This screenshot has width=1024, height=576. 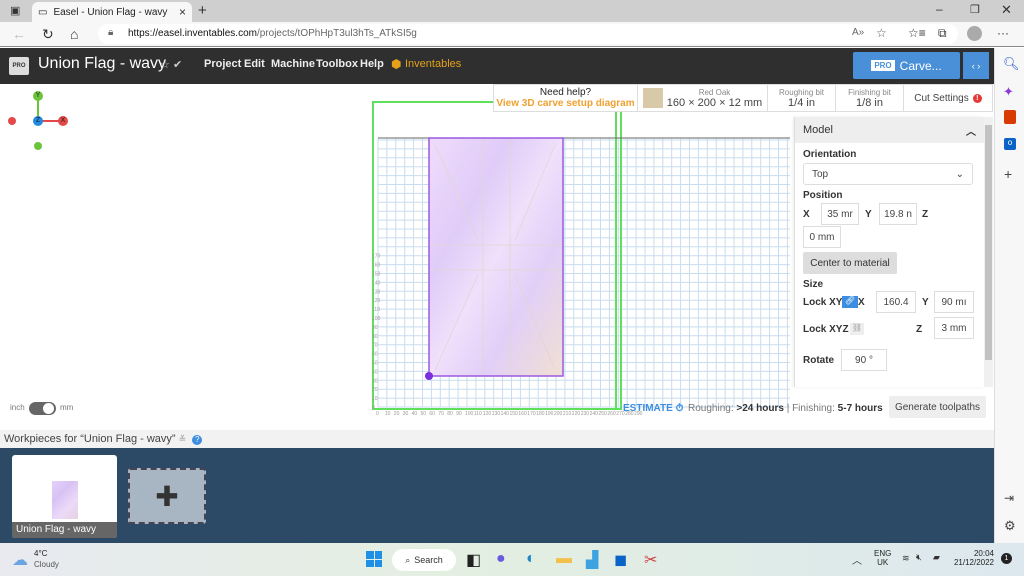 I want to click on menu-project: Project, so click(x=222, y=64).